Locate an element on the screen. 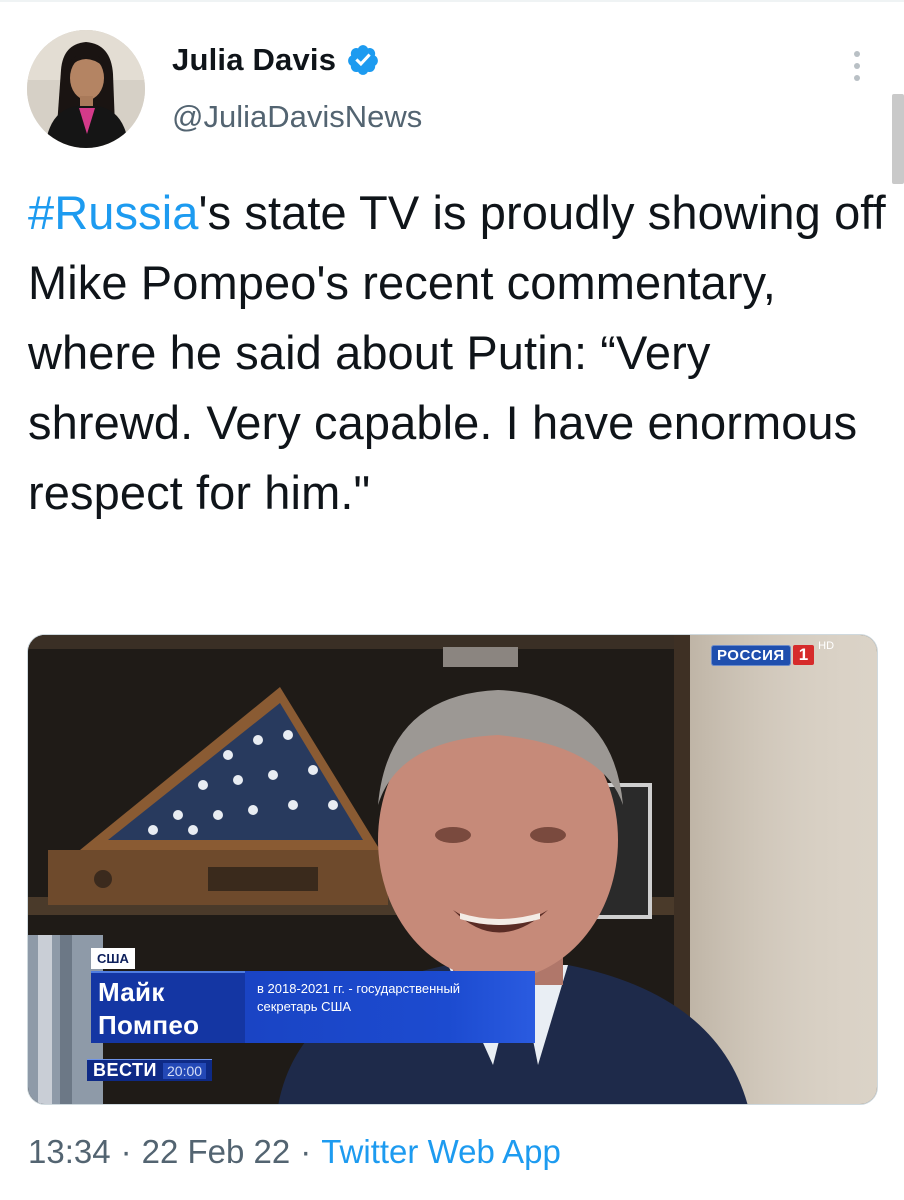 The image size is (904, 1200). program-badge: ВЕСТИ 20:00 is located at coordinates (150, 1070).